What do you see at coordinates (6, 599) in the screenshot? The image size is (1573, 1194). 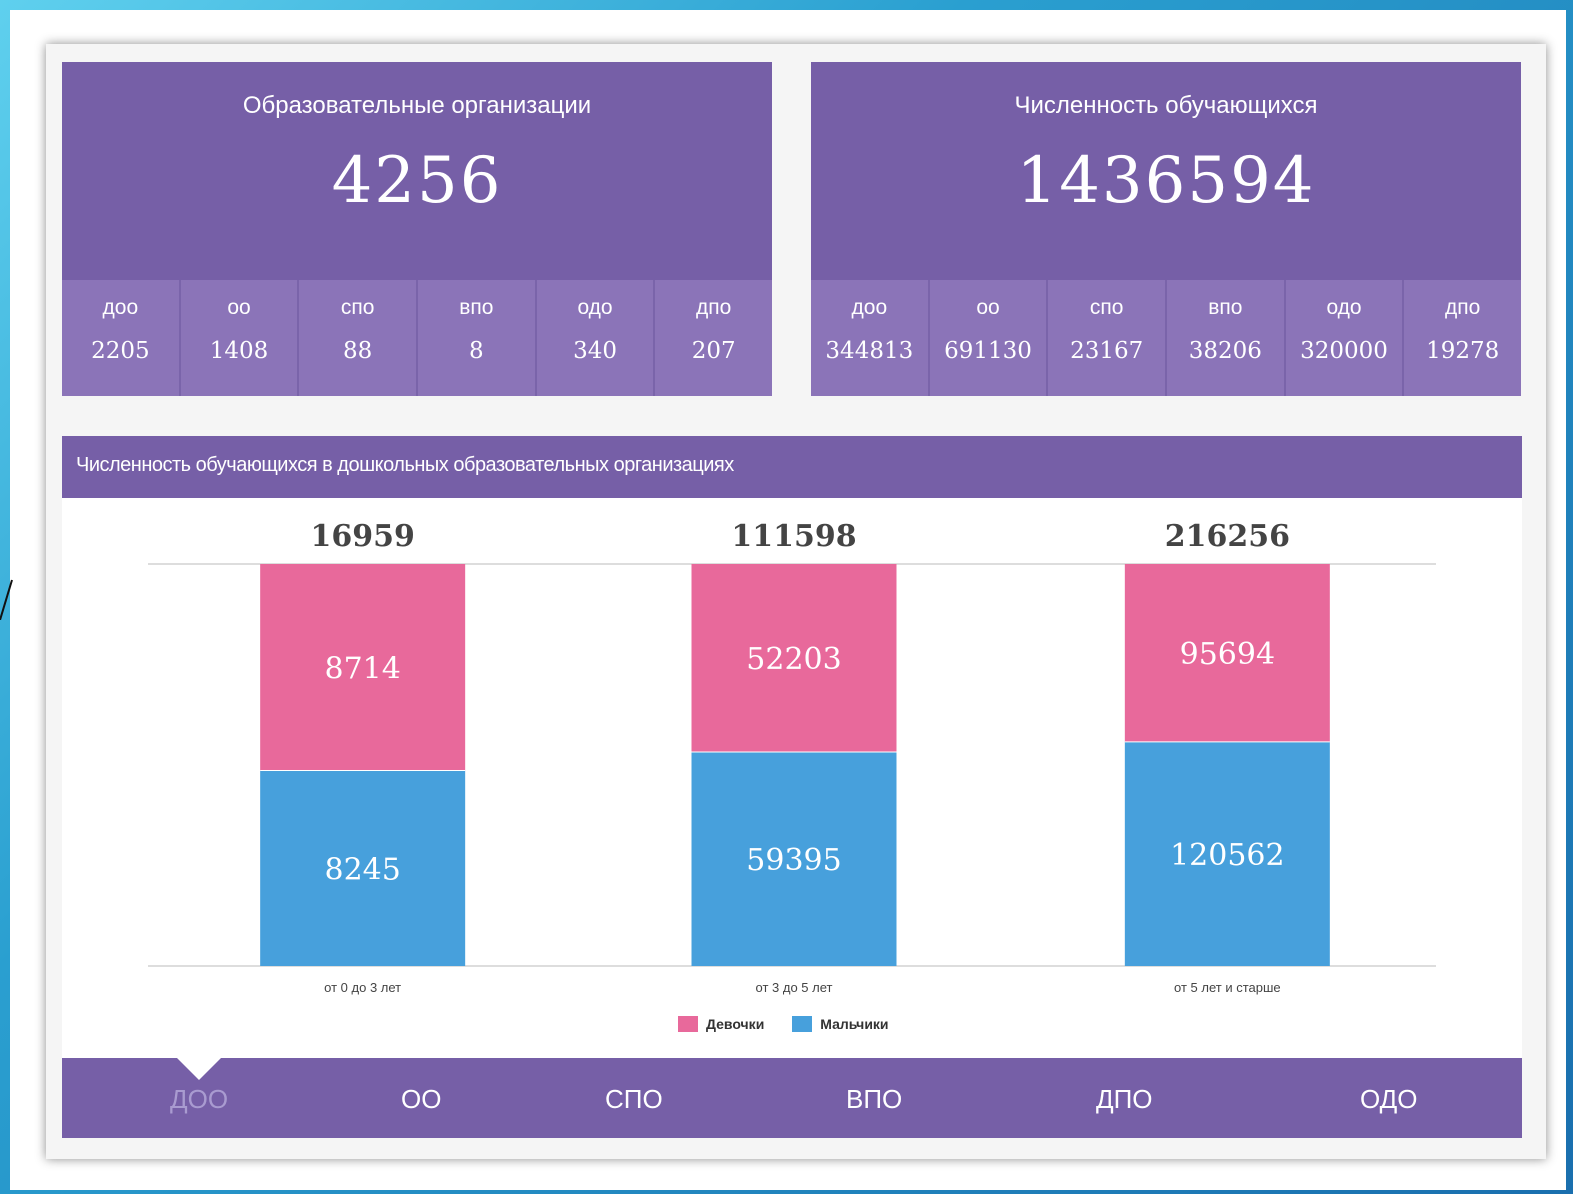 I see `decorative-line` at bounding box center [6, 599].